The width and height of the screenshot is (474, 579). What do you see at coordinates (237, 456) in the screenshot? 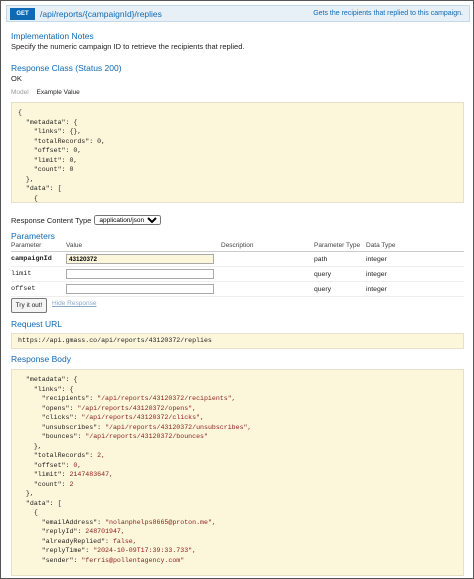
I see `code-line: "totalRecords": 2,` at bounding box center [237, 456].